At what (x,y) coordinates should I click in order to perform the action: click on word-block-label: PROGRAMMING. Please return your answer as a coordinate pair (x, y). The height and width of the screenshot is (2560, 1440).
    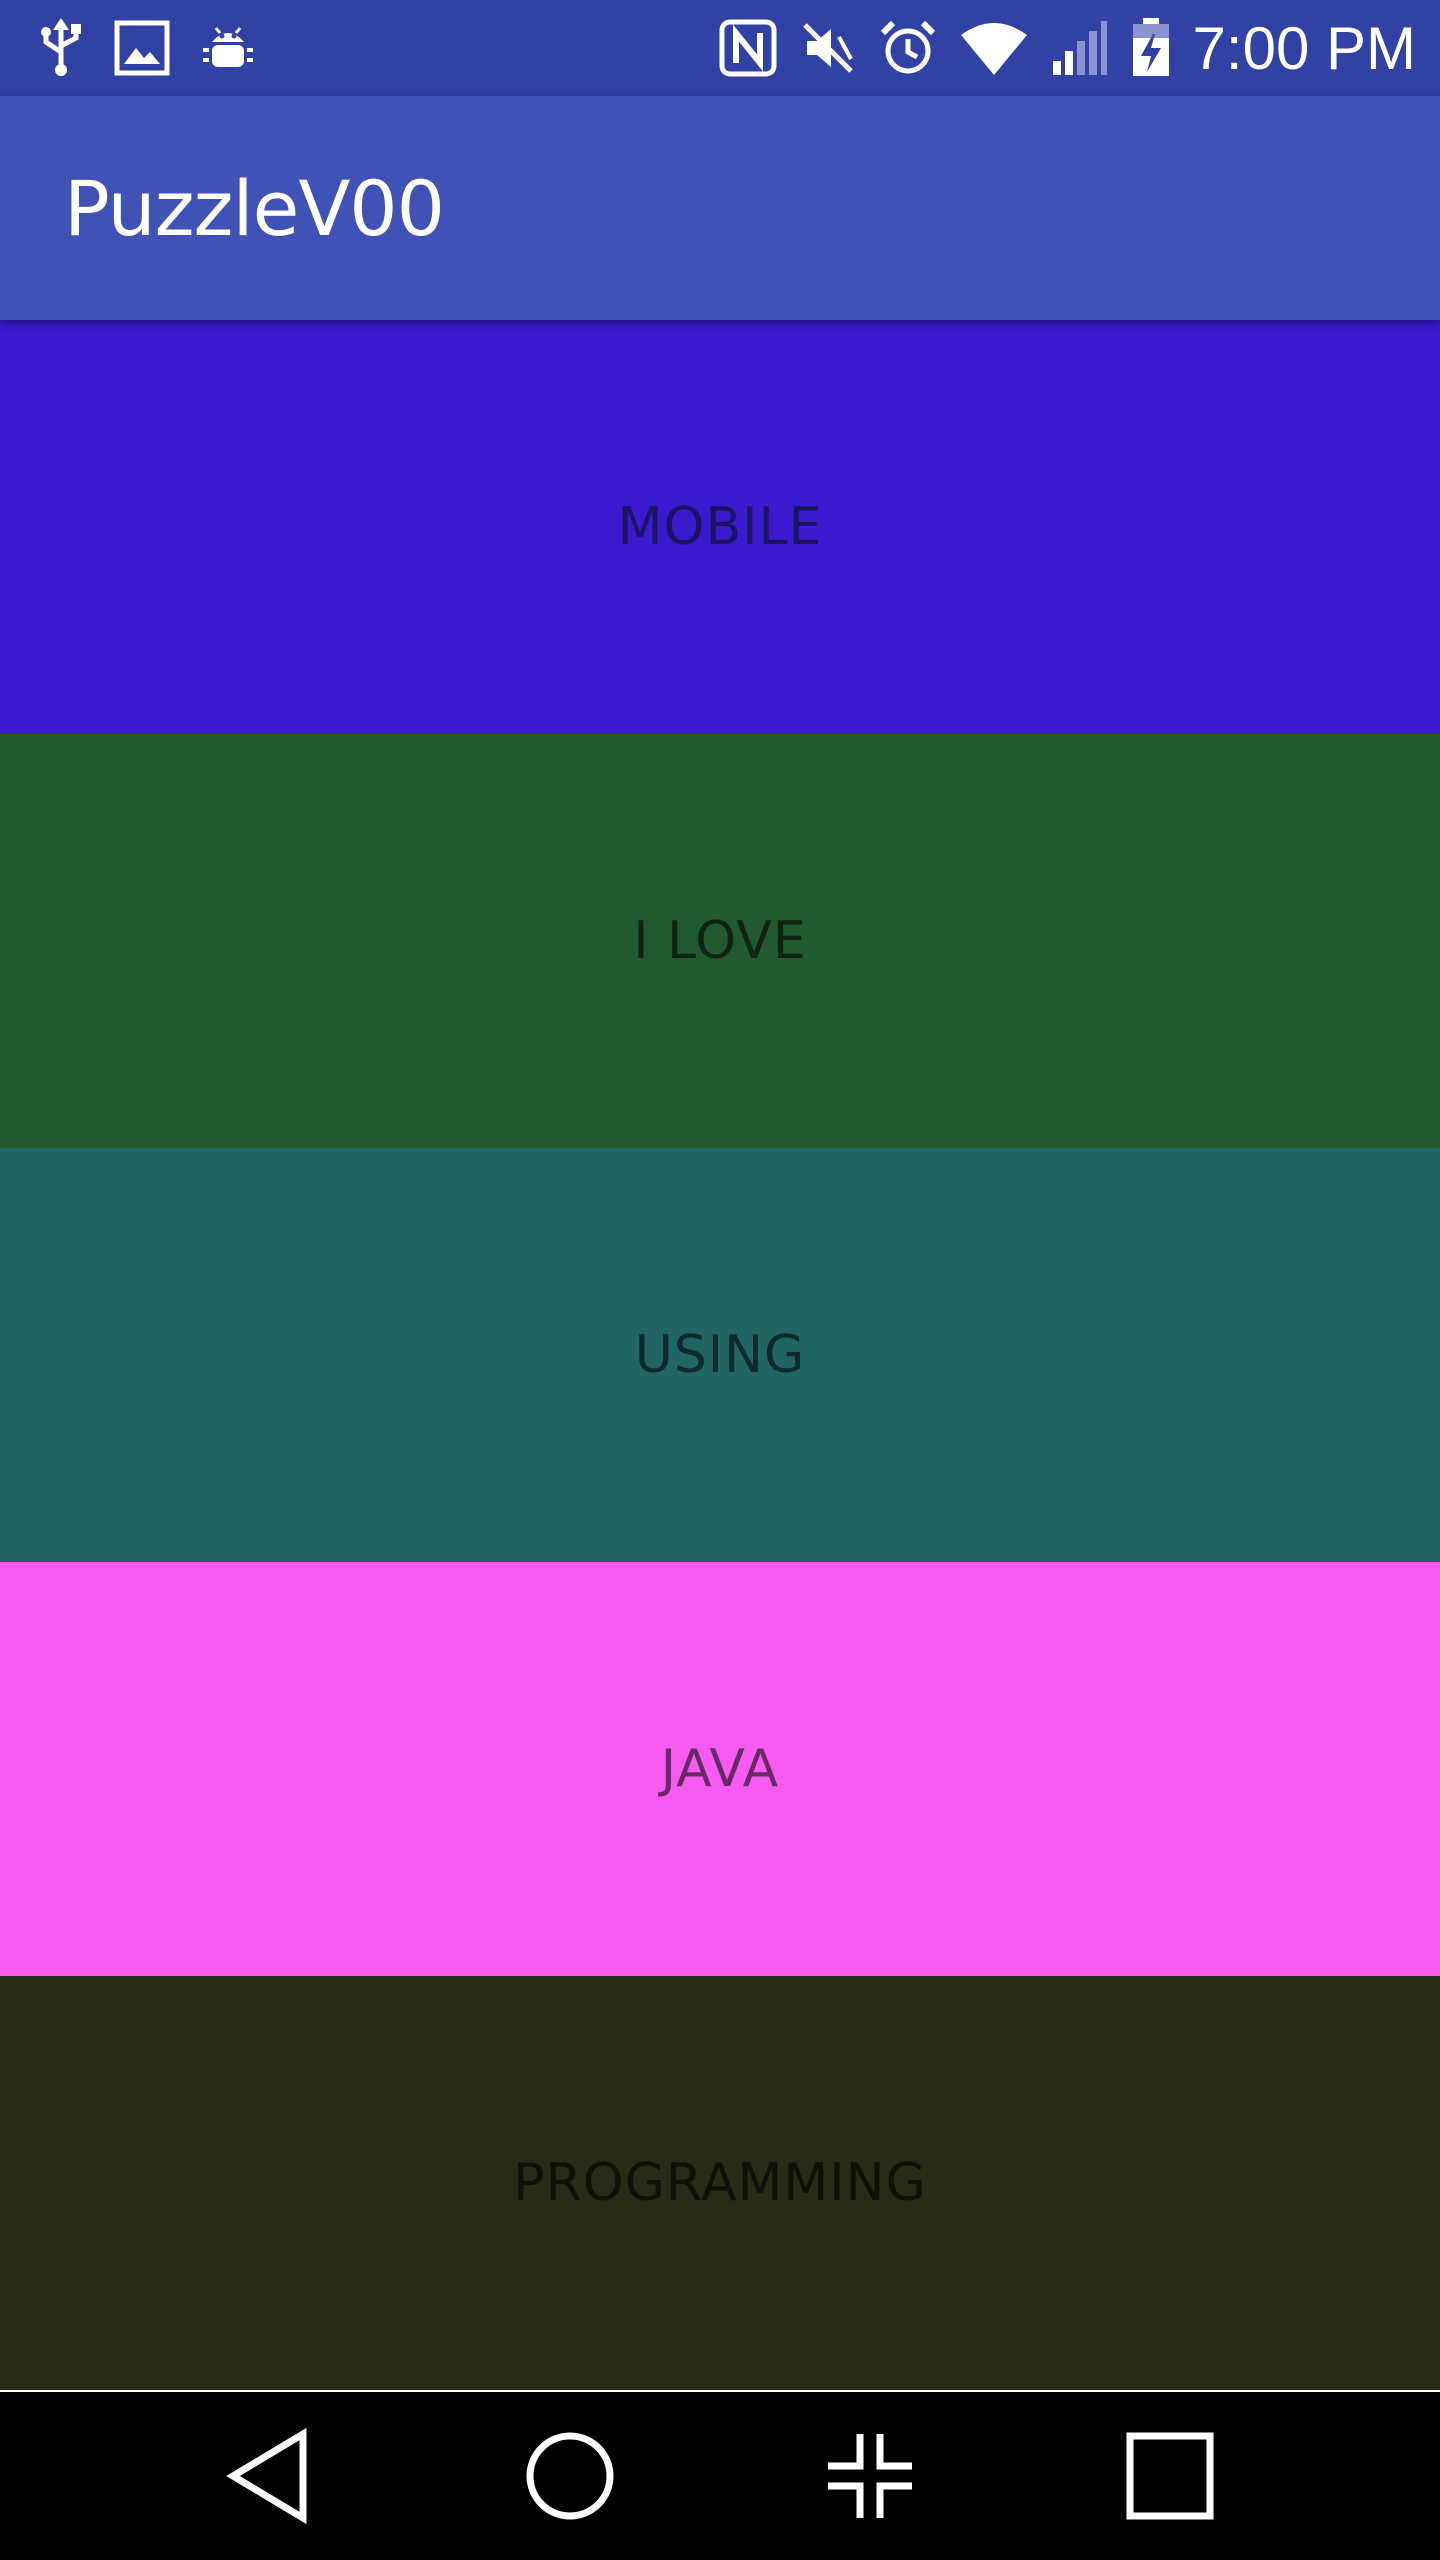
    Looking at the image, I should click on (720, 2183).